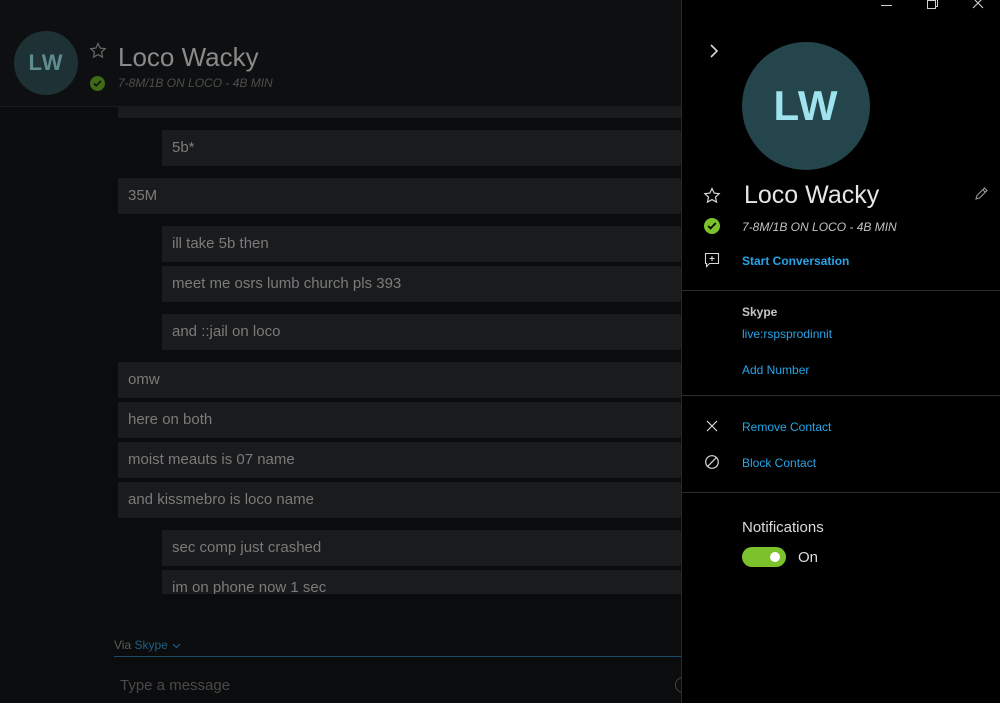 This screenshot has width=1000, height=703. Describe the element at coordinates (195, 83) in the screenshot. I see `chat-status-text: 7-8M/1B ON LOCO - 4B MIN` at that location.